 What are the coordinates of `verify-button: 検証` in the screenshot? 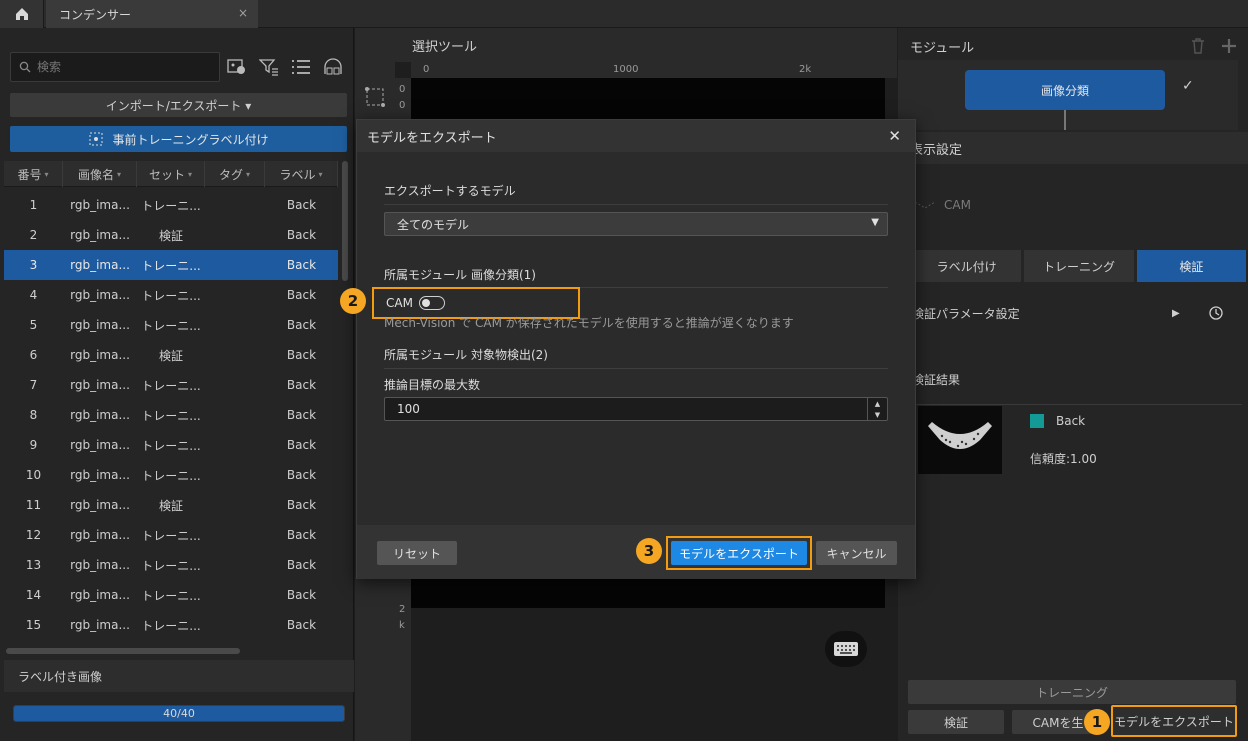 It's located at (956, 722).